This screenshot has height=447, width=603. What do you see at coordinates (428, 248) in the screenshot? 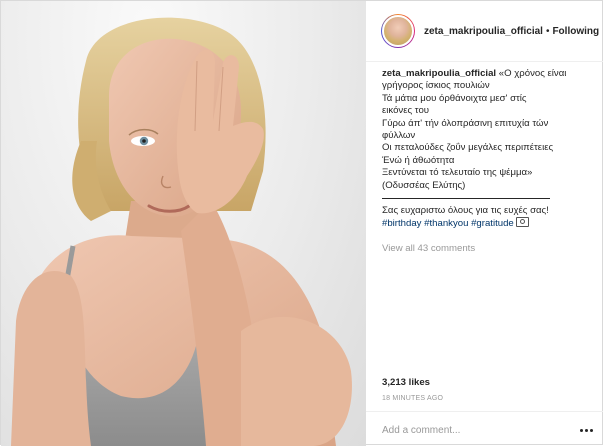
I see `view-all-comments-link: View all 43 comments` at bounding box center [428, 248].